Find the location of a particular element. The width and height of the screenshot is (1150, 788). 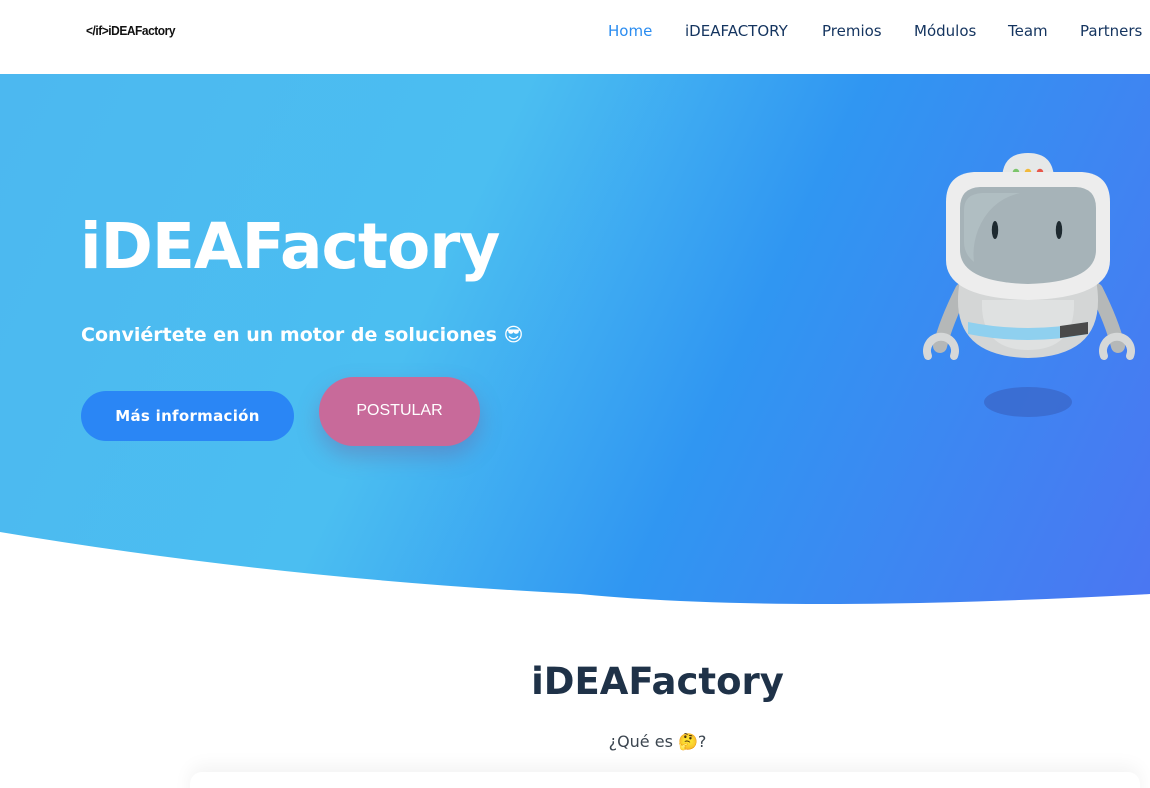

section-title: iDEAFactory is located at coordinates (657, 681).